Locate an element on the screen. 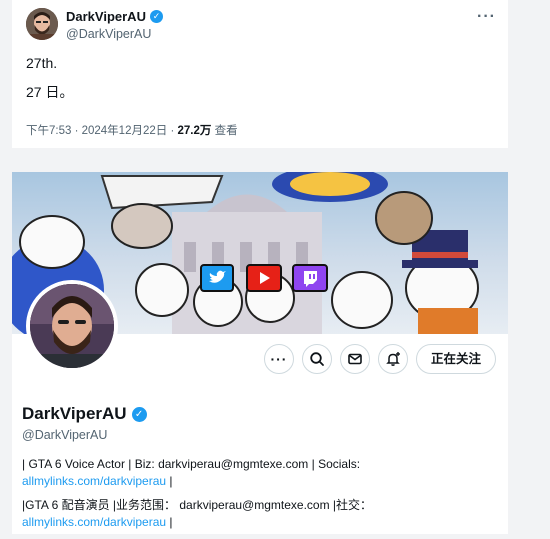 The image size is (550, 539). more-options-icon: ··· is located at coordinates (486, 17).